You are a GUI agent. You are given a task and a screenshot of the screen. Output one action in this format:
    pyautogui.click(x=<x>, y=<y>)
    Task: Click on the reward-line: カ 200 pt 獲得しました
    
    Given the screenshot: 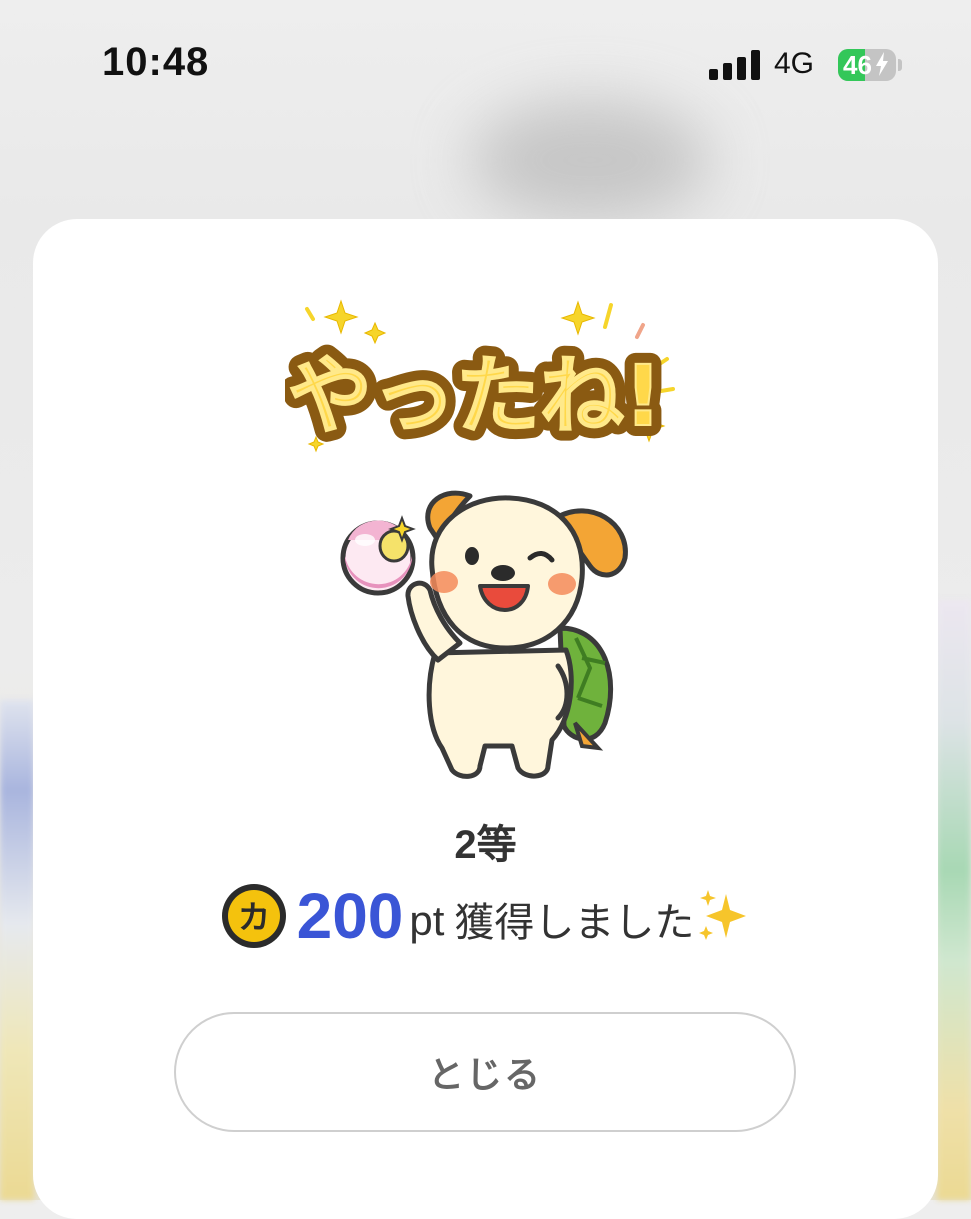 What is the action you would take?
    pyautogui.click(x=485, y=916)
    